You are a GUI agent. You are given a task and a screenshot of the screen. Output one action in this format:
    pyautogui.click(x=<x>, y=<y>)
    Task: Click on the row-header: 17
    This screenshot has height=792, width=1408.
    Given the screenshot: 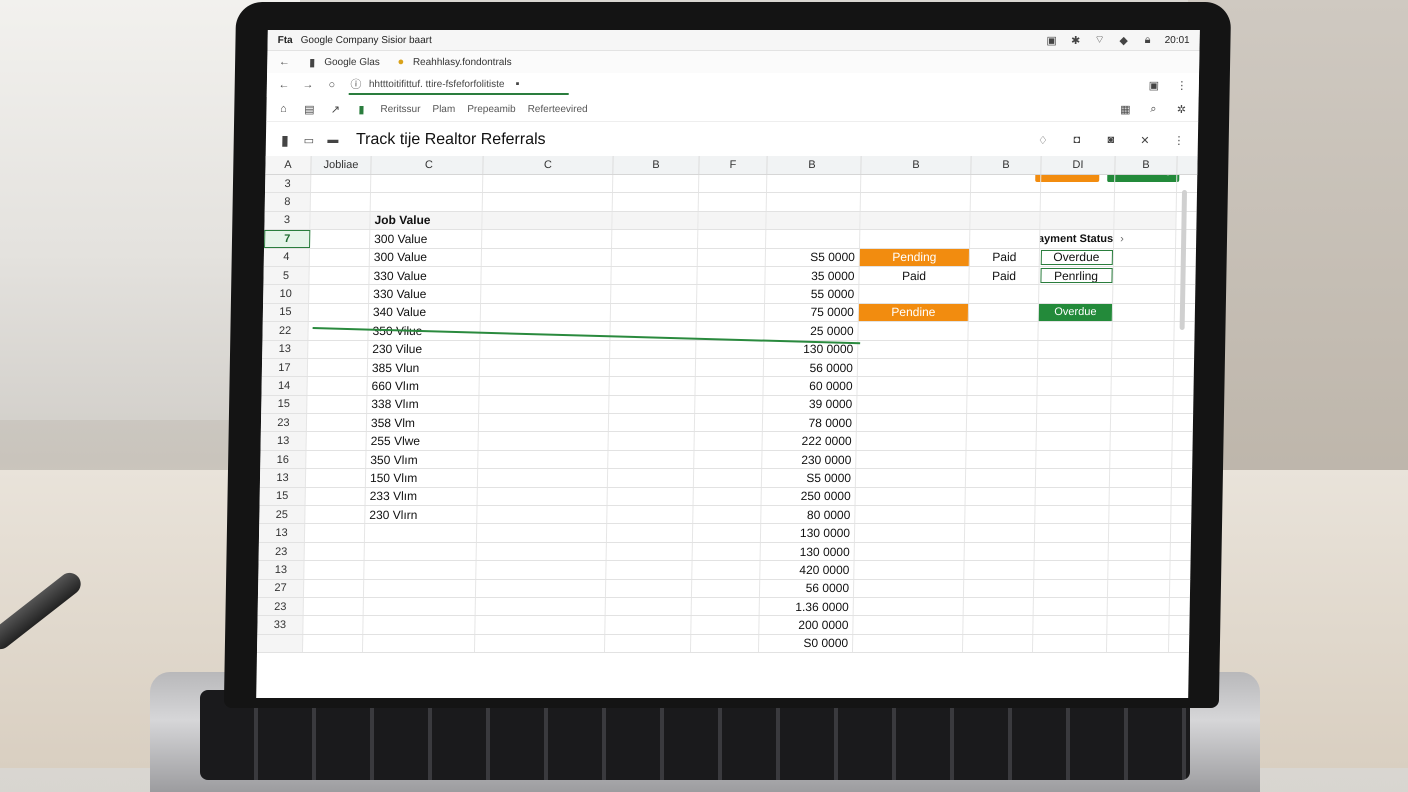 What is the action you would take?
    pyautogui.click(x=285, y=367)
    